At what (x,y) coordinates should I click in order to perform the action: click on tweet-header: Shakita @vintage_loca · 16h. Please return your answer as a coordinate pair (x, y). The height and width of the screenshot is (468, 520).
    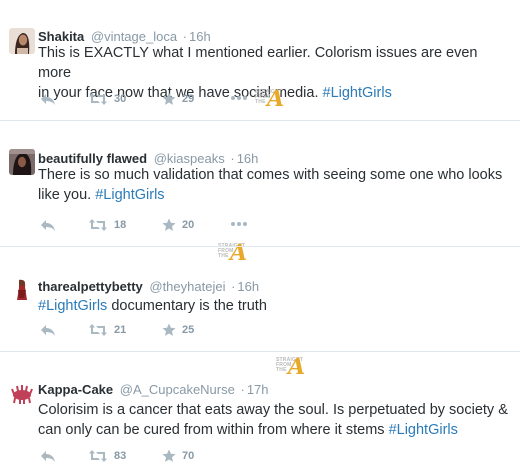
    Looking at the image, I should click on (124, 36).